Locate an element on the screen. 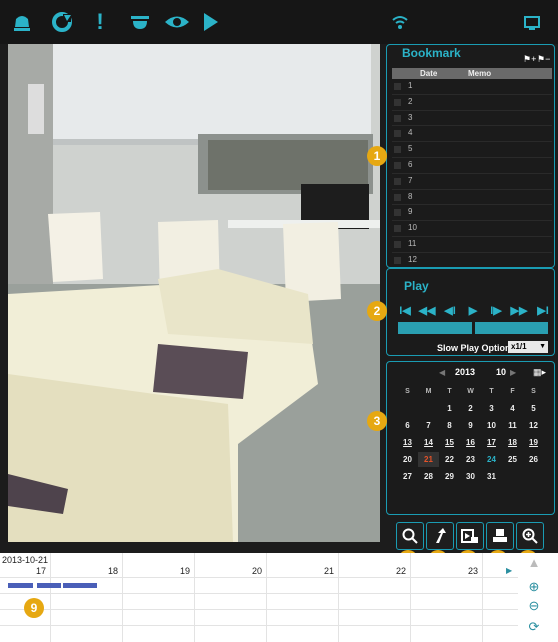  calendar-day: 1 is located at coordinates (449, 408).